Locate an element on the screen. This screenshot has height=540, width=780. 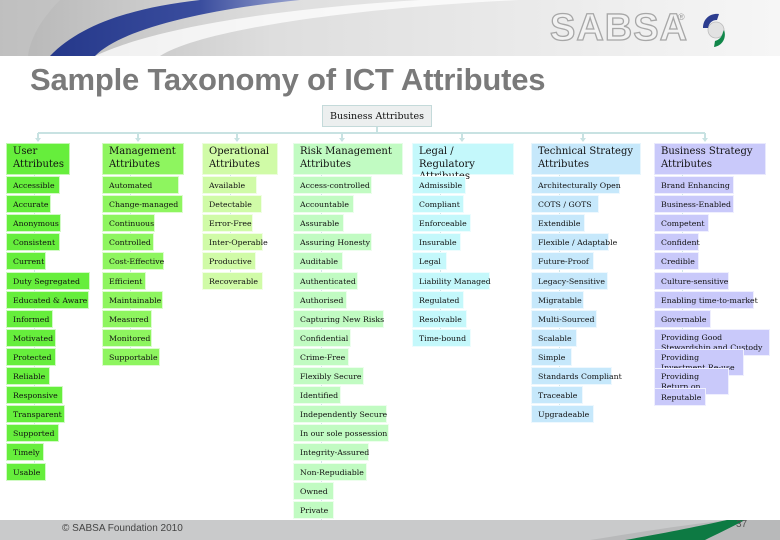
attribute-item: Regulated is located at coordinates (438, 299).